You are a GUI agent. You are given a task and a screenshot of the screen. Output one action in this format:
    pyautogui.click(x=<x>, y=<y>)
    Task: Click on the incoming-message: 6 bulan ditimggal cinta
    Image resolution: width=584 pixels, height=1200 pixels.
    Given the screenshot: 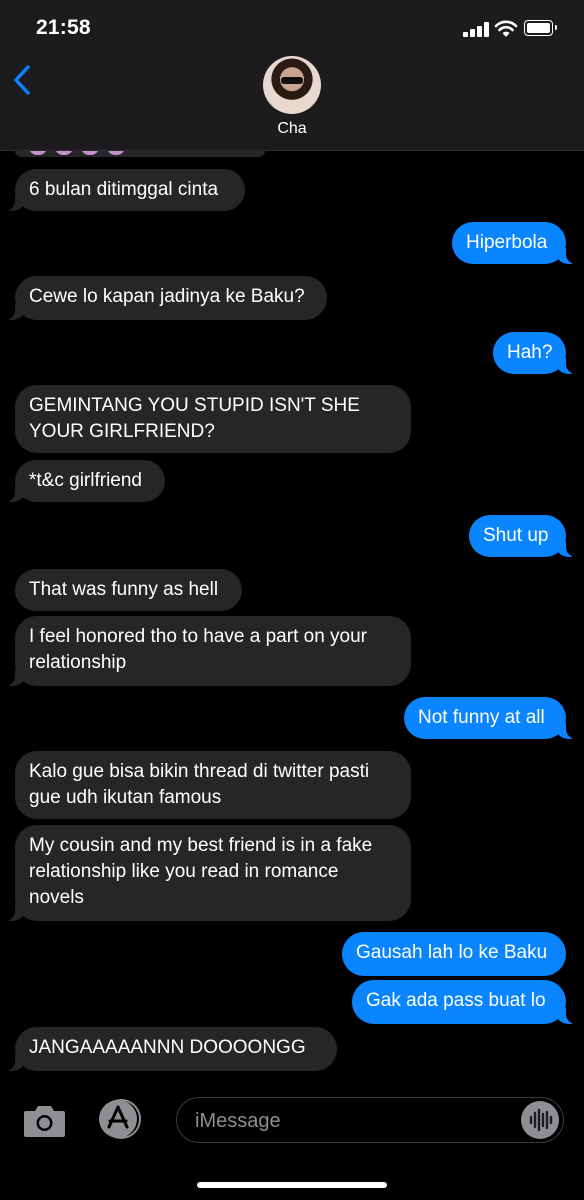 What is the action you would take?
    pyautogui.click(x=122, y=190)
    